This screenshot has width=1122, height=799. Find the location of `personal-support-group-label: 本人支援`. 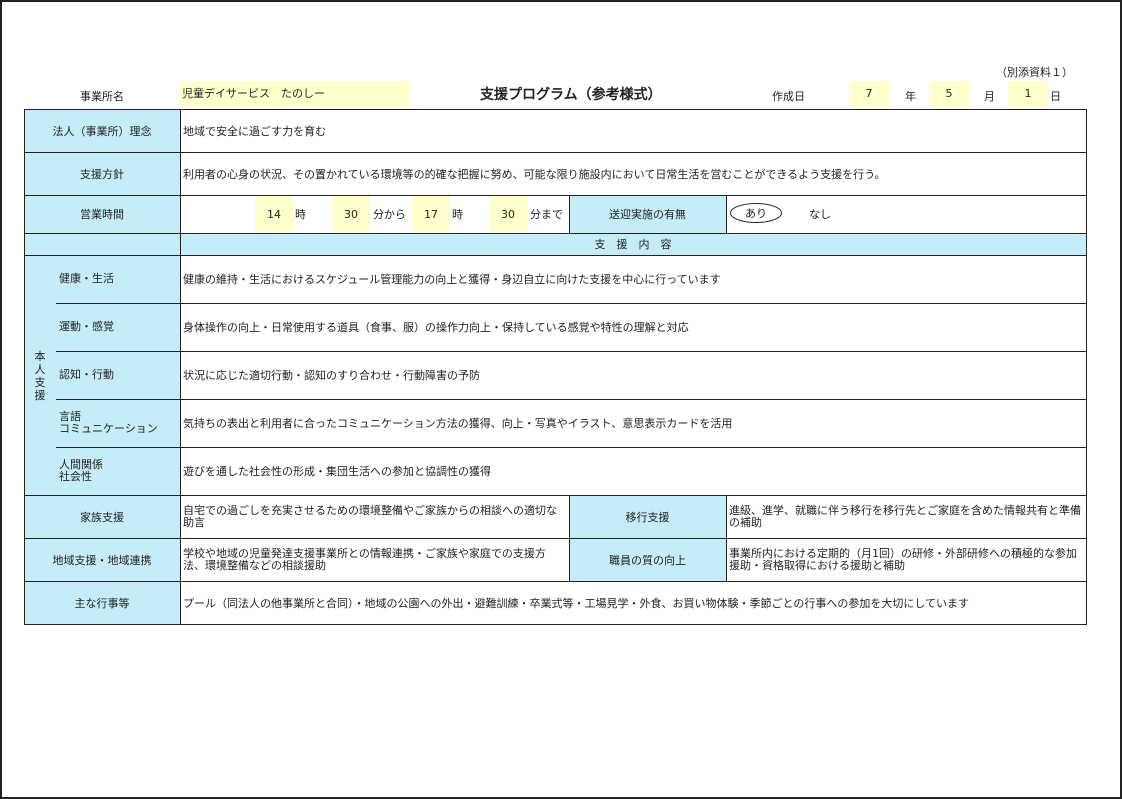

personal-support-group-label: 本人支援 is located at coordinates (40, 376).